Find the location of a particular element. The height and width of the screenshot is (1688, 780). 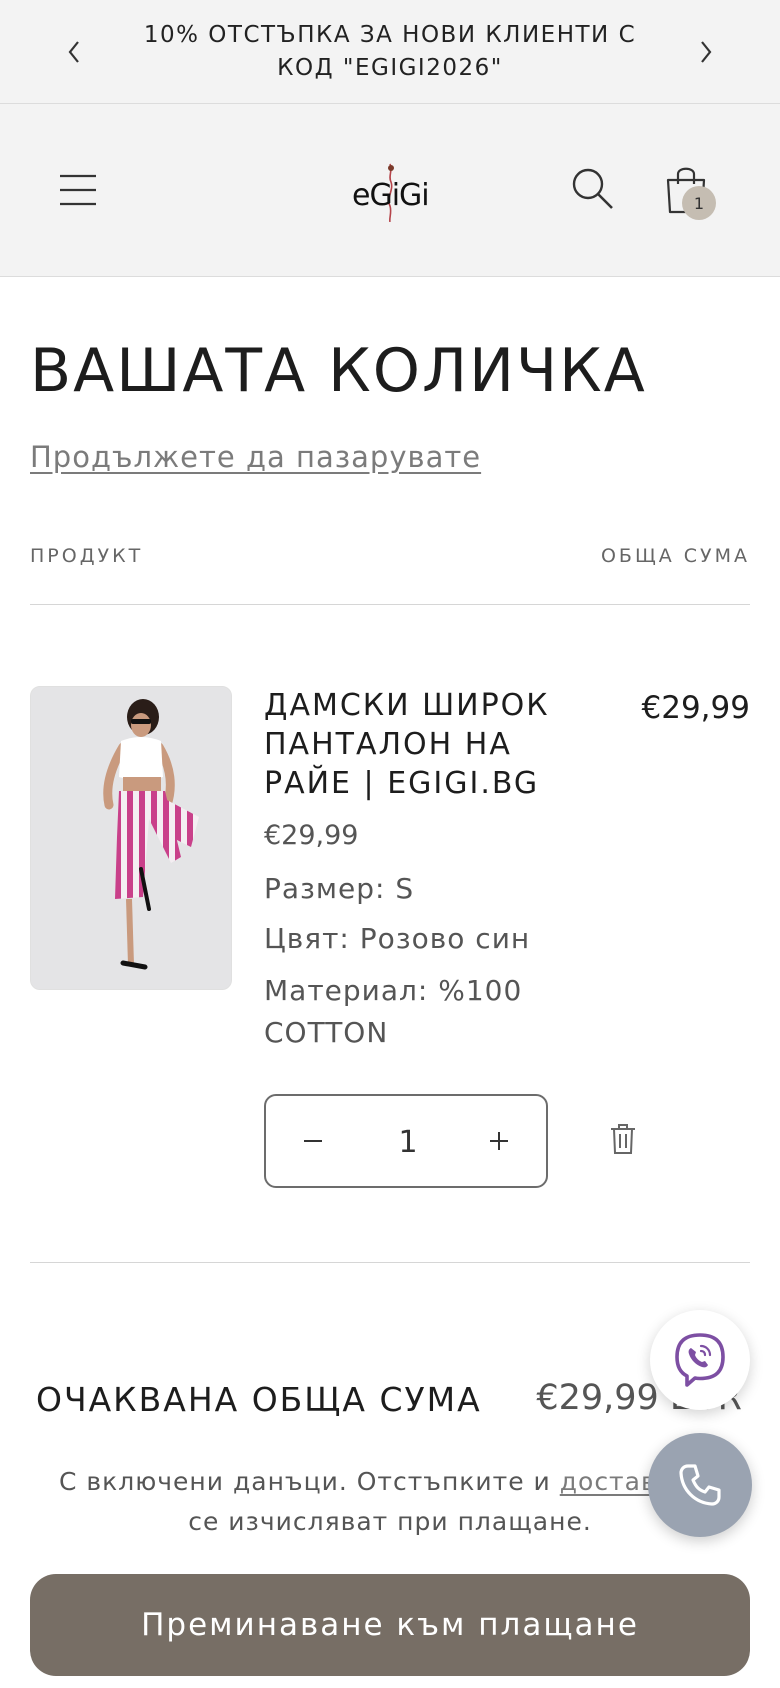

checkout-button: Преминаване към плащане is located at coordinates (390, 1625).